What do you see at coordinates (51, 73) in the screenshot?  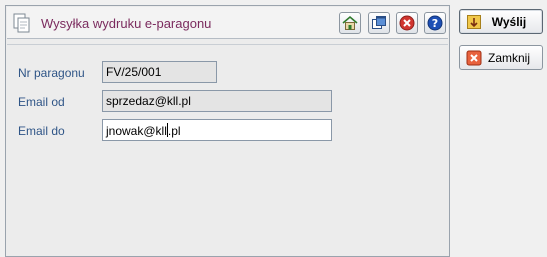 I see `receipt-number-label: Nr paragonu` at bounding box center [51, 73].